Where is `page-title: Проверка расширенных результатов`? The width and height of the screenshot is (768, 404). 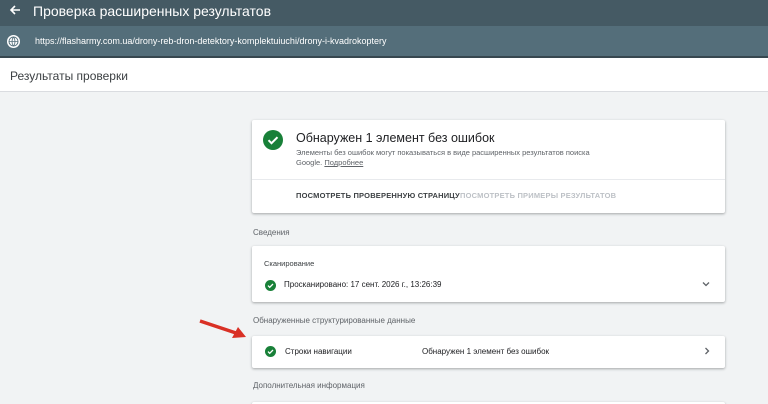
page-title: Проверка расширенных результатов is located at coordinates (152, 11).